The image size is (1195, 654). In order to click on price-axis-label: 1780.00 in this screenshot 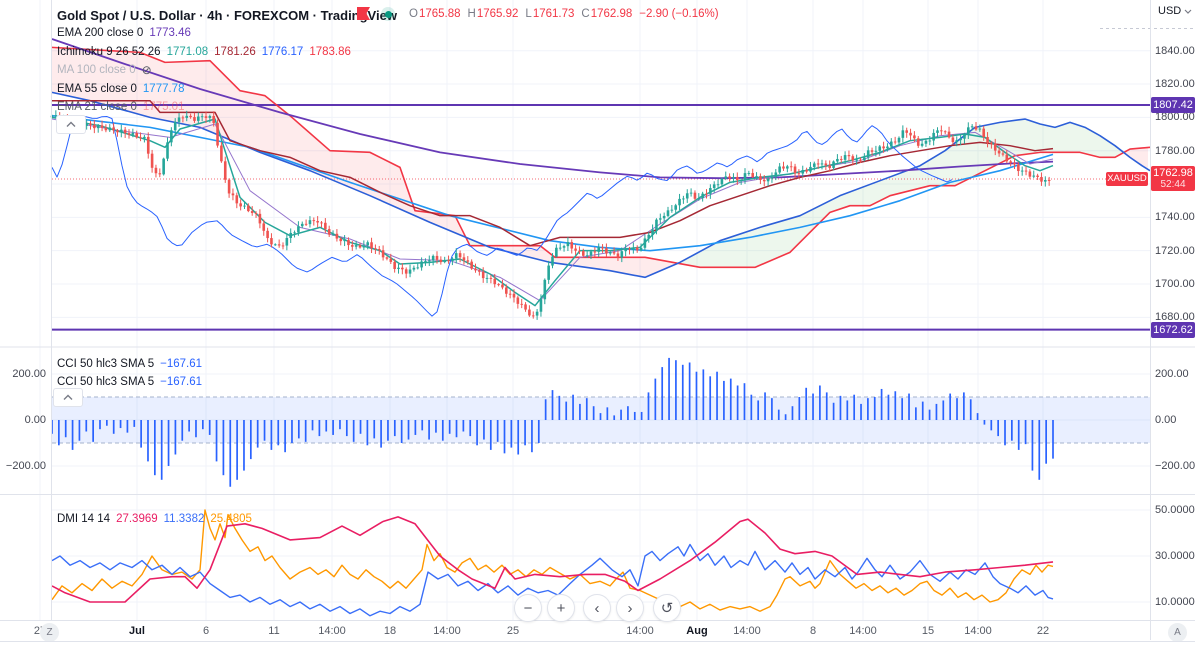, I will do `click(1175, 150)`.